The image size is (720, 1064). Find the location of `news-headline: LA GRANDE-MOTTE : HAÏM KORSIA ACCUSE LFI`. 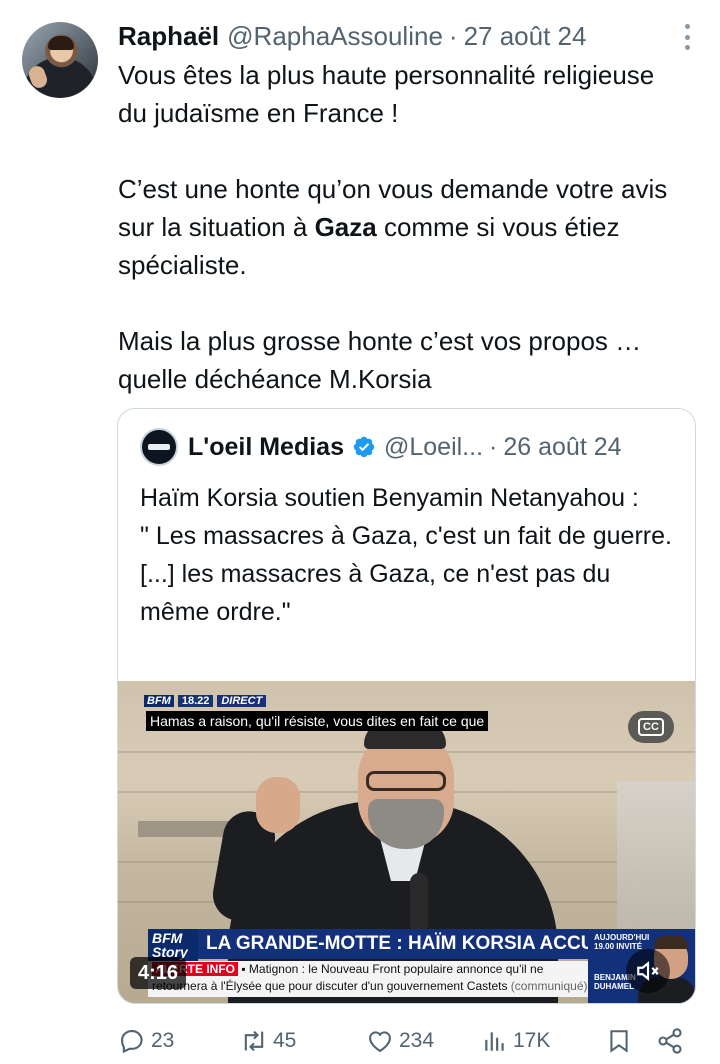

news-headline: LA GRANDE-MOTTE : HAÏM KORSIA ACCUSE LFI is located at coordinates (393, 944).